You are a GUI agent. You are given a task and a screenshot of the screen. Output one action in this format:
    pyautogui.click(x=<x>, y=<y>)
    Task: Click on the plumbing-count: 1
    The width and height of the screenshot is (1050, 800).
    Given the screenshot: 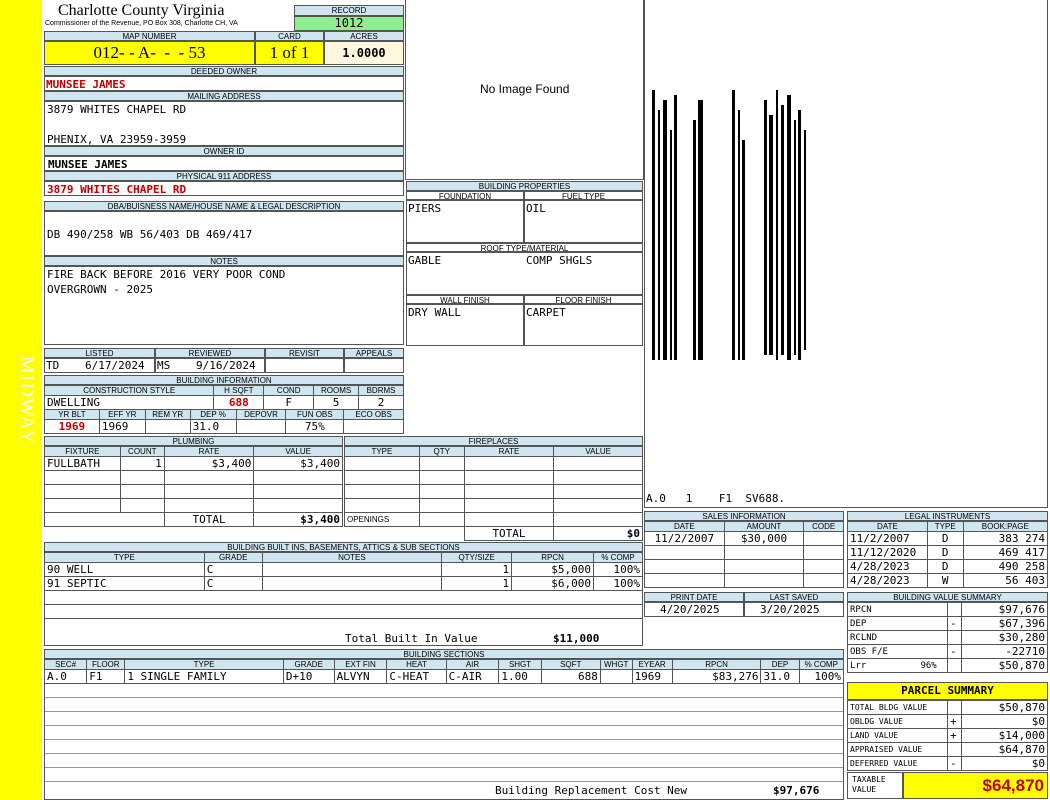 What is the action you would take?
    pyautogui.click(x=142, y=463)
    